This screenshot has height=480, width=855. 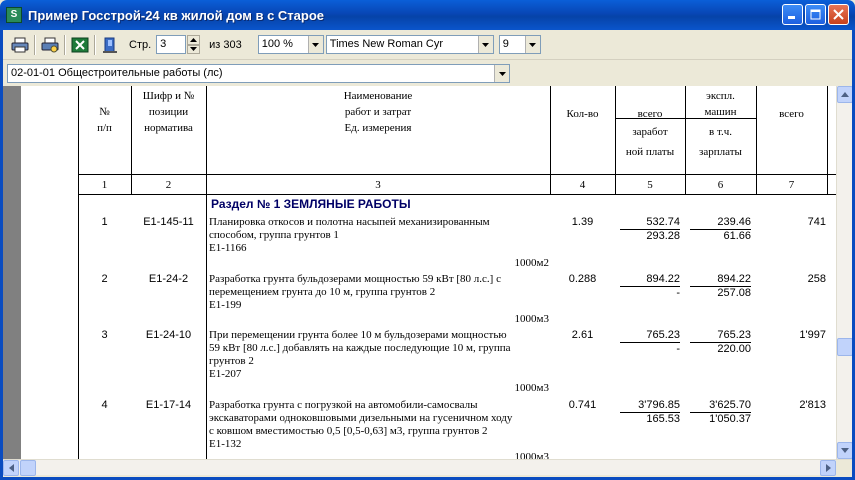 I want to click on row-quantity: 2.61, so click(x=582, y=335).